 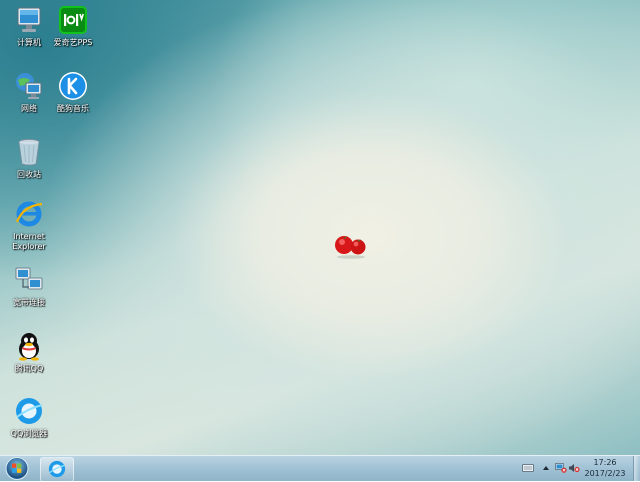 What do you see at coordinates (73, 86) in the screenshot?
I see `kugou-icon` at bounding box center [73, 86].